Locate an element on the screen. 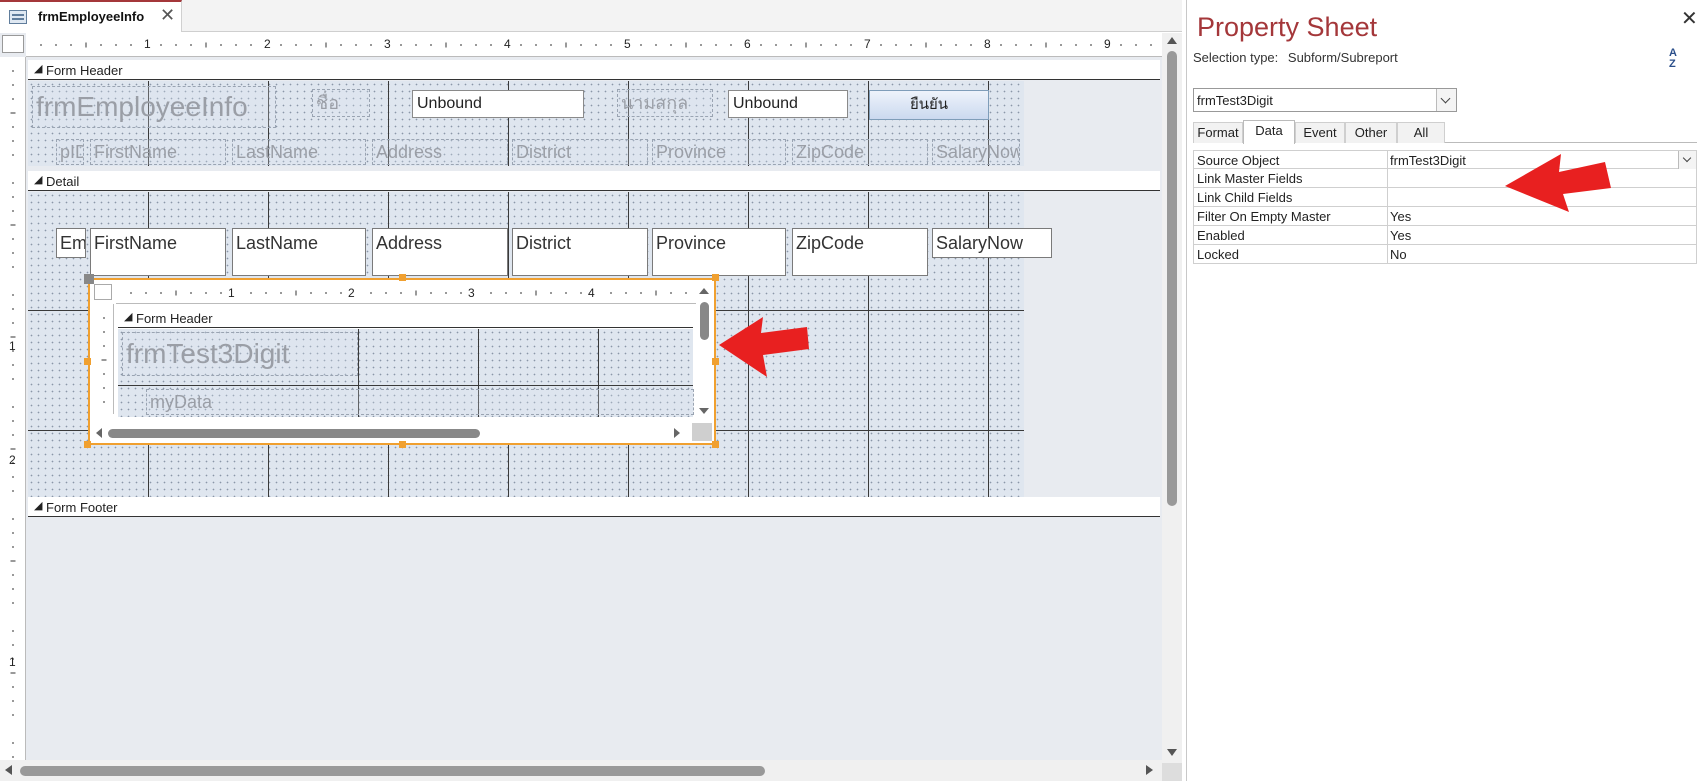 This screenshot has height=781, width=1705. section-label: Detail is located at coordinates (63, 181).